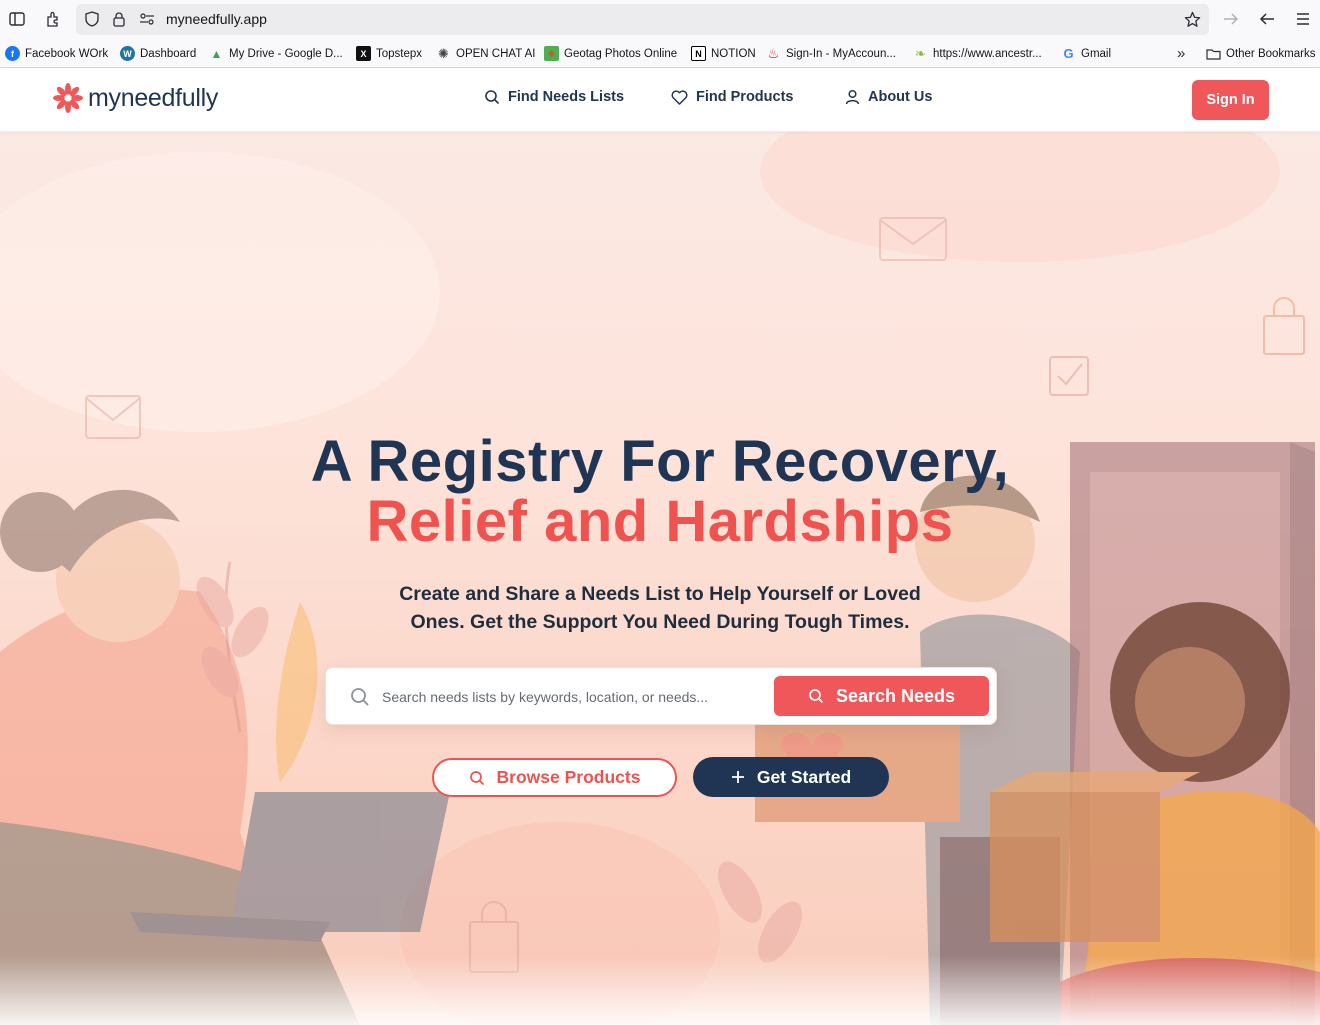  What do you see at coordinates (881, 696) in the screenshot?
I see `search-needs-button: Search Needs` at bounding box center [881, 696].